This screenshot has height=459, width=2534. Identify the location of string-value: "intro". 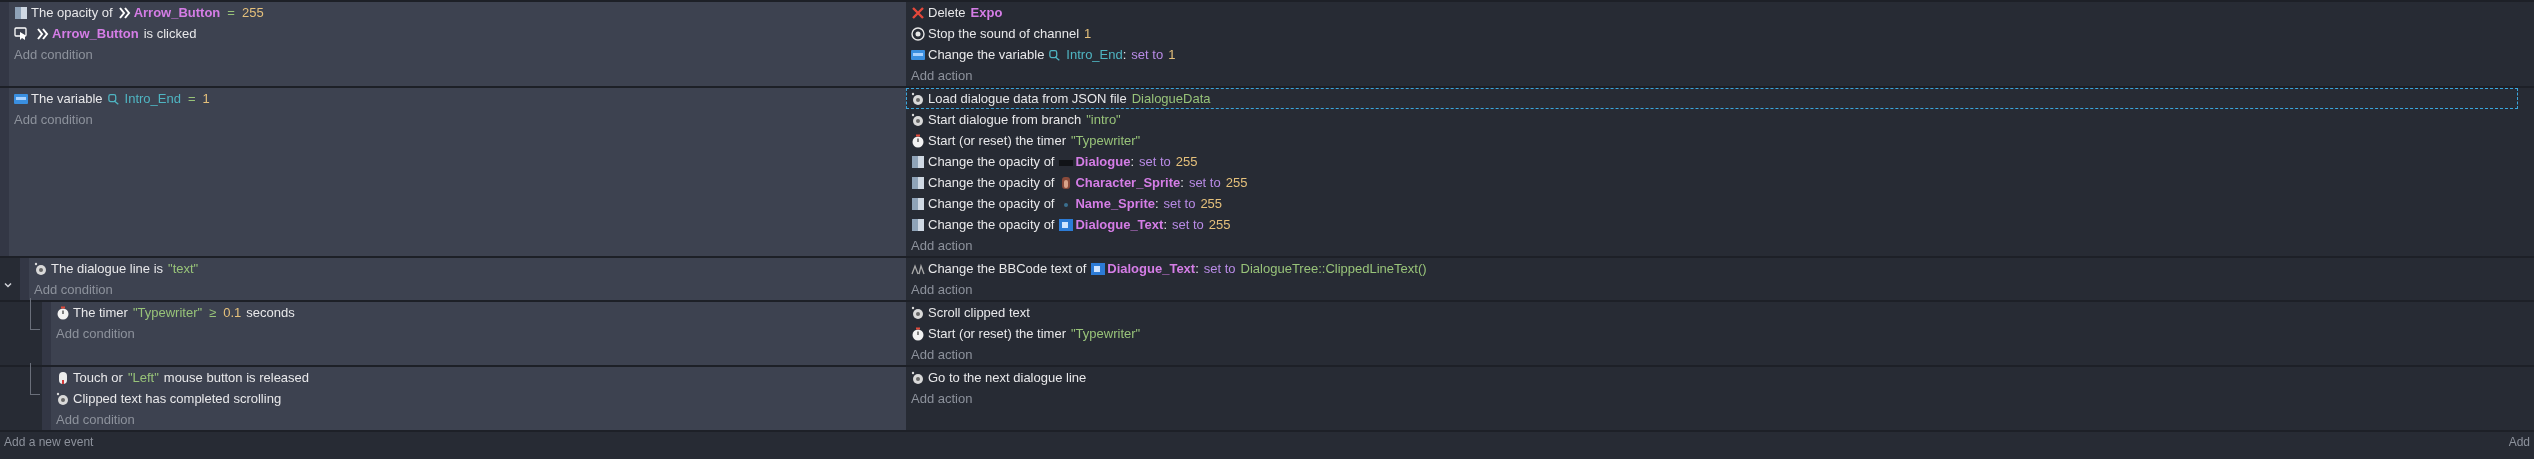
(1103, 119).